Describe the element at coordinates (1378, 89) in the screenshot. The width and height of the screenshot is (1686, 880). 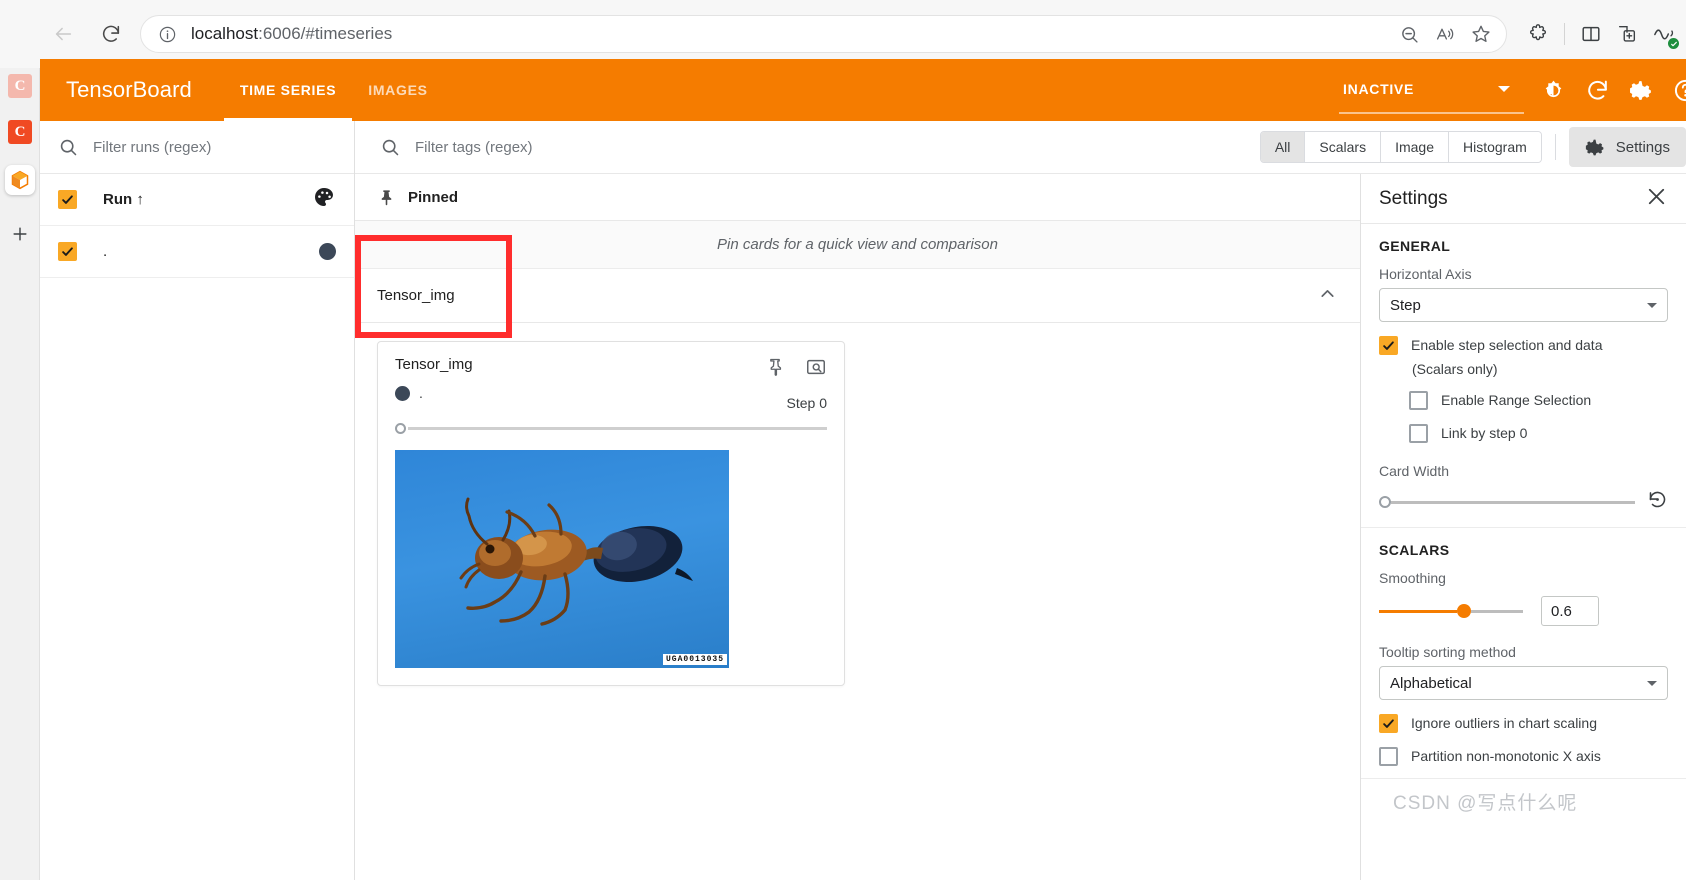
I see `status-label: INACTIVE` at that location.